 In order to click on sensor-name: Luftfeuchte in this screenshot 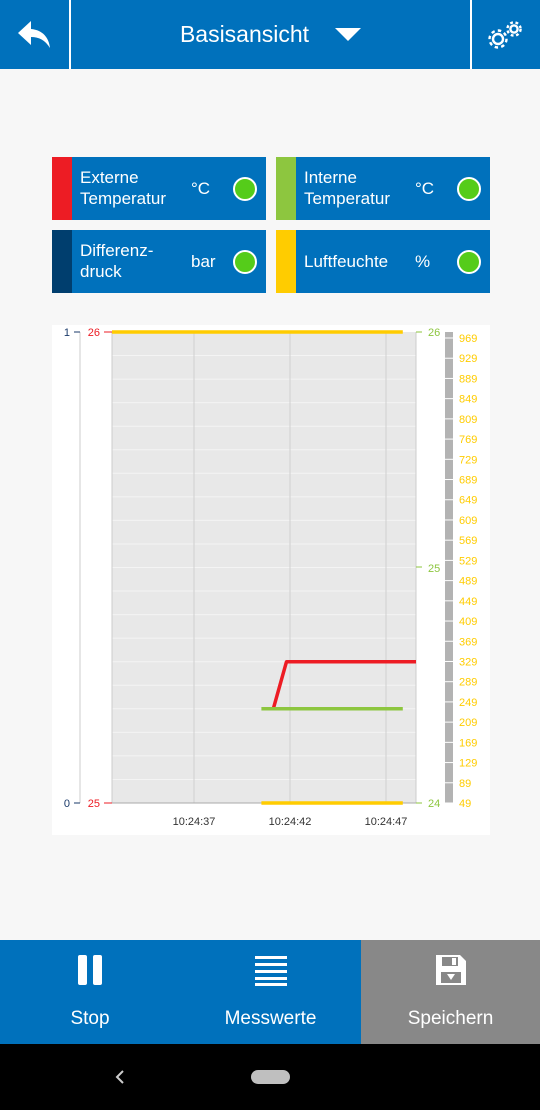, I will do `click(346, 261)`.